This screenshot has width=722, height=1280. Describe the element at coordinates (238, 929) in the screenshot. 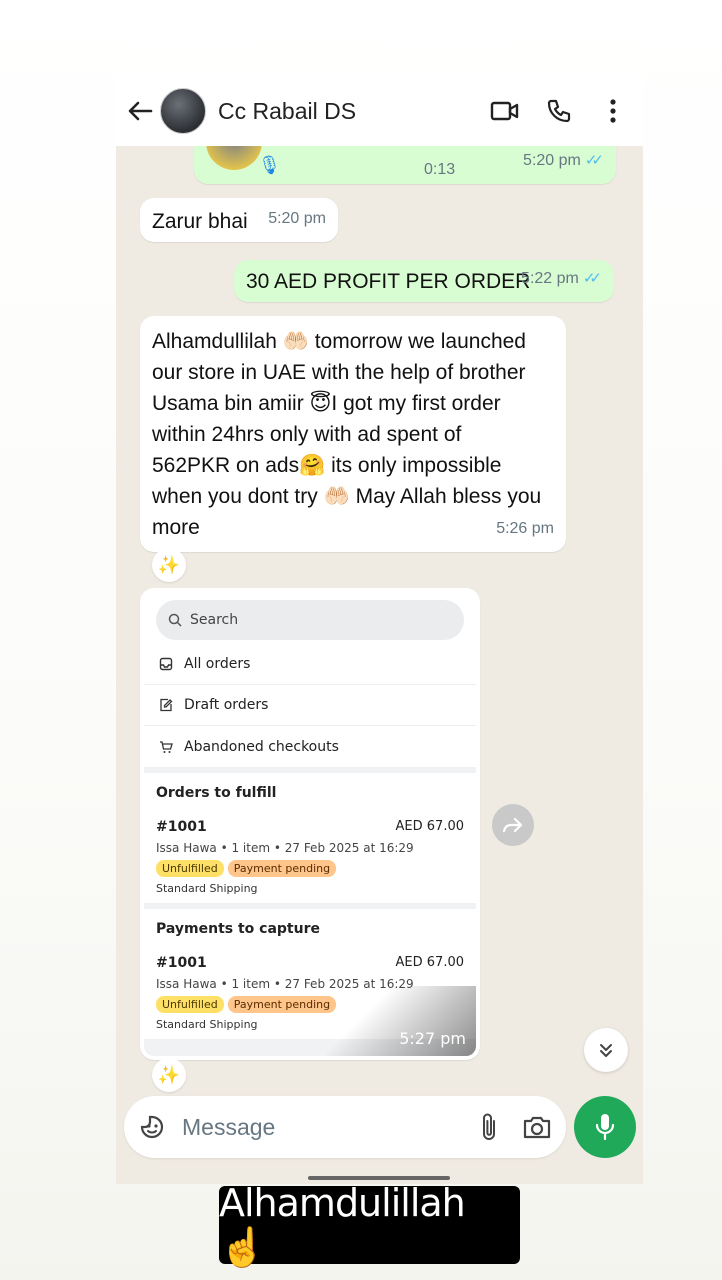

I see `card-title: Payments to capture` at that location.